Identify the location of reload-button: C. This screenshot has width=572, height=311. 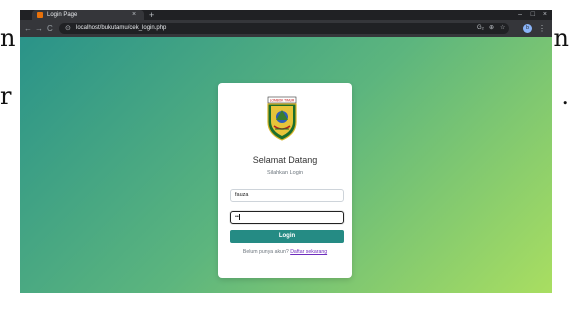
(50, 28).